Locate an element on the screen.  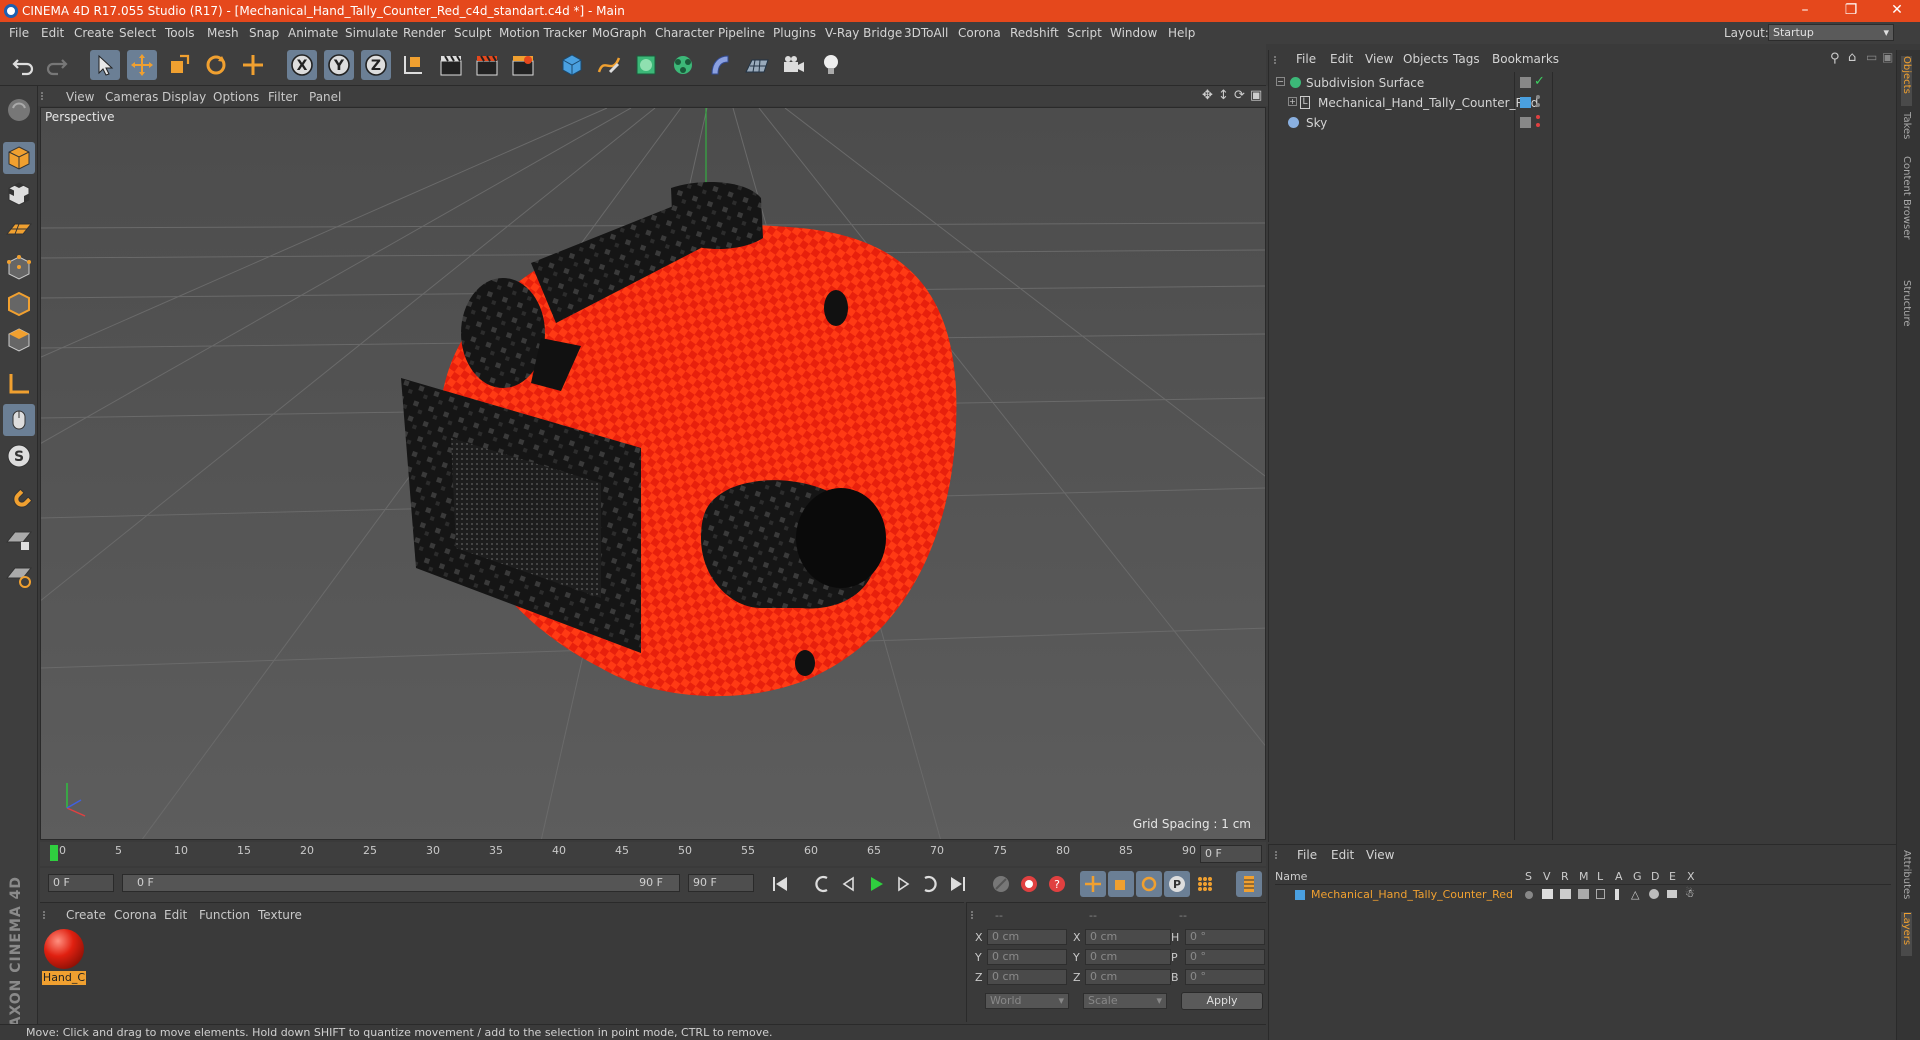
menu-help: Help is located at coordinates (1181, 33).